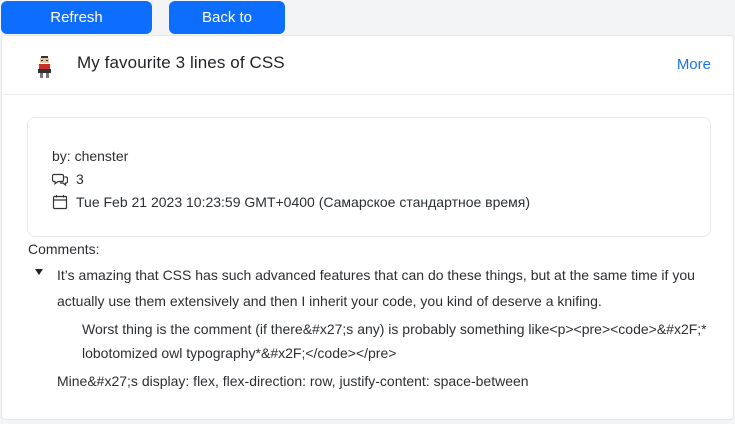 The height and width of the screenshot is (424, 735). I want to click on back-to-news-button: Back to news, so click(227, 30).